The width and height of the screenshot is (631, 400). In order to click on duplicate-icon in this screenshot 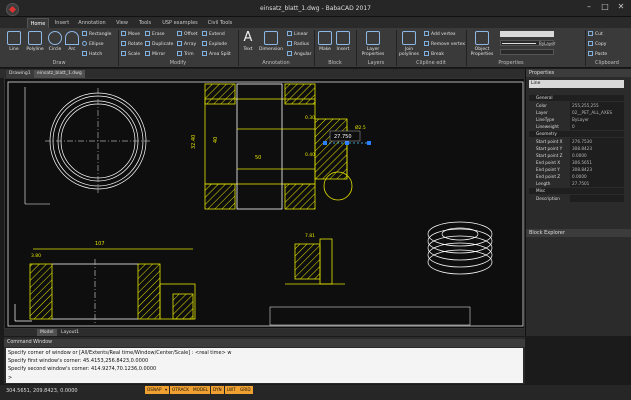, I will do `click(147, 43)`.